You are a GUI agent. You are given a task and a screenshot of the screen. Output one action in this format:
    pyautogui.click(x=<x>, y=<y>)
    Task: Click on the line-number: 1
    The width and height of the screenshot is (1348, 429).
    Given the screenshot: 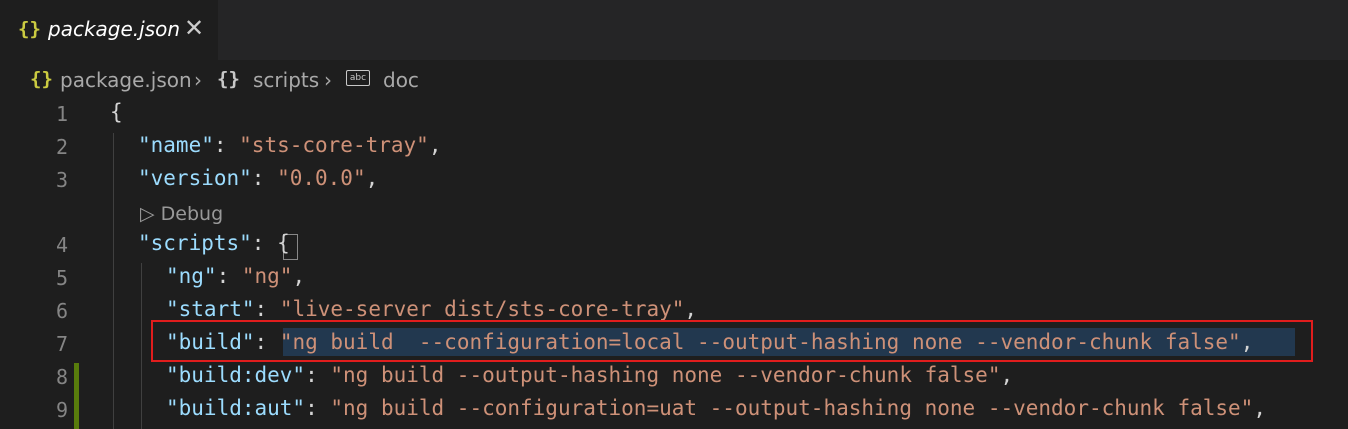 What is the action you would take?
    pyautogui.click(x=61, y=114)
    